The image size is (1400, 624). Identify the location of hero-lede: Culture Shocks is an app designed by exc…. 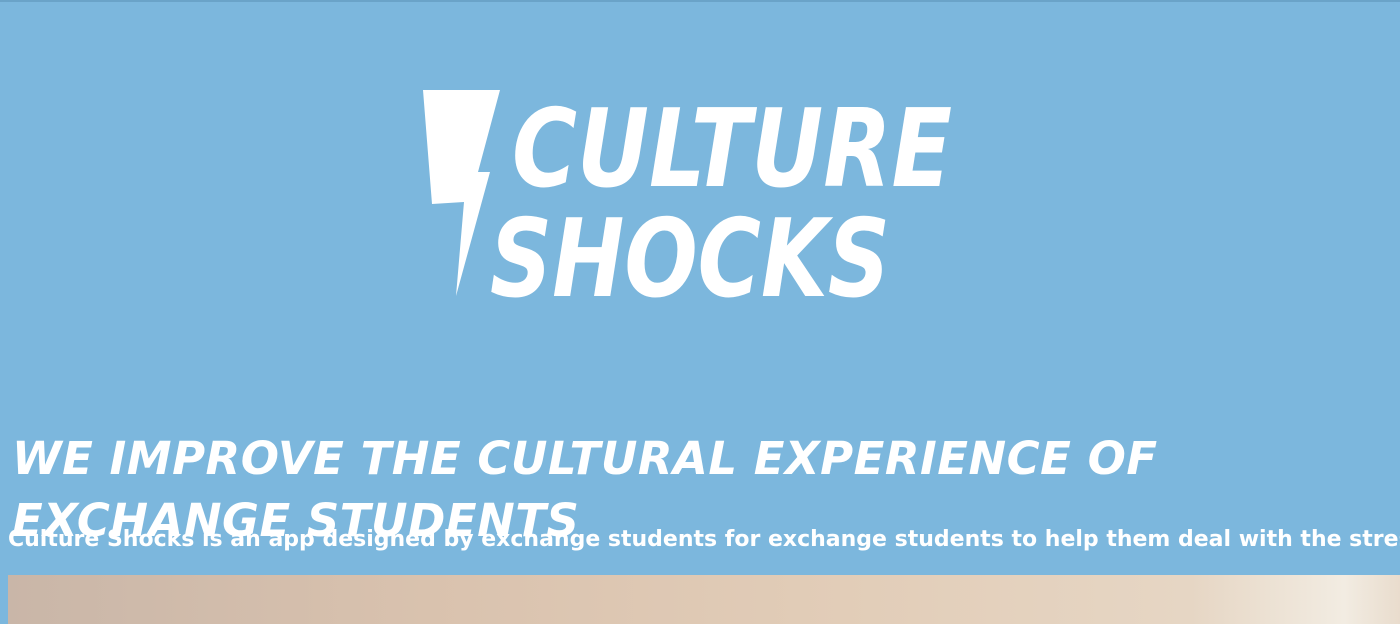
(704, 539).